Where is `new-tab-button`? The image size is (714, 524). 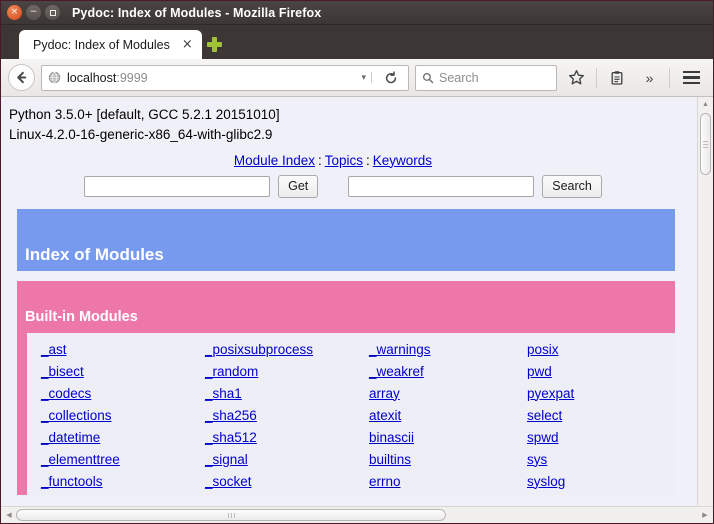
new-tab-button is located at coordinates (215, 44).